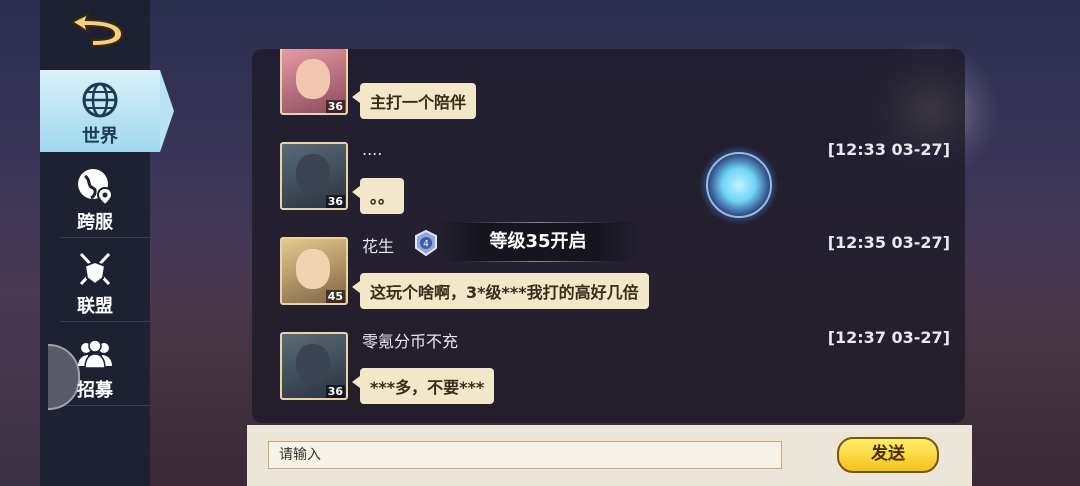 The image size is (1080, 486). What do you see at coordinates (378, 246) in the screenshot?
I see `sender-name: 花生` at bounding box center [378, 246].